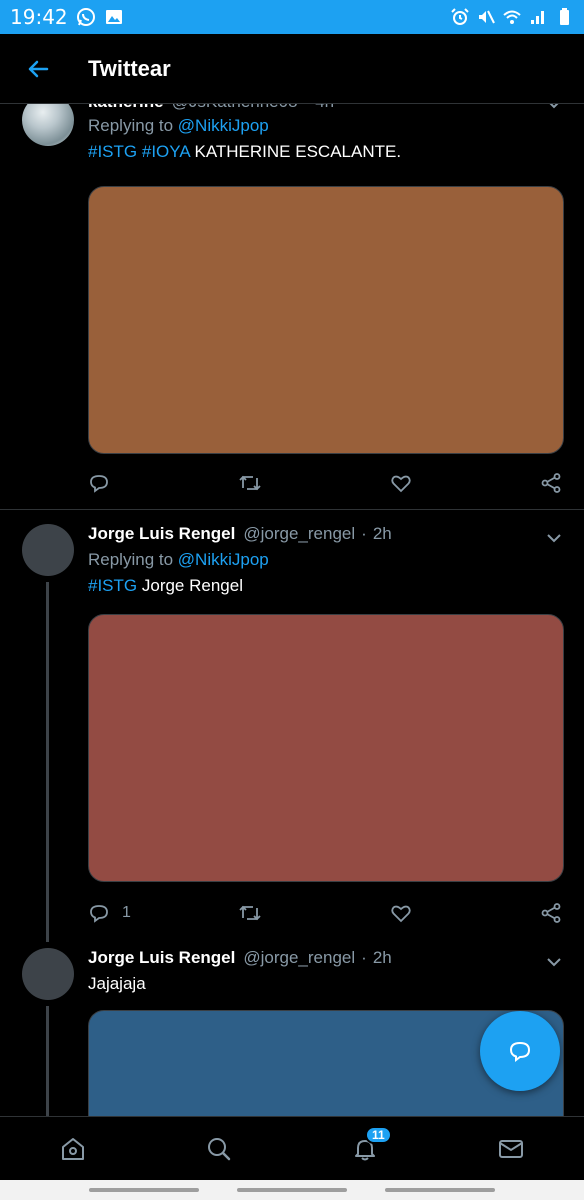 Image resolution: width=584 pixels, height=1200 pixels. I want to click on nav-search, so click(219, 1149).